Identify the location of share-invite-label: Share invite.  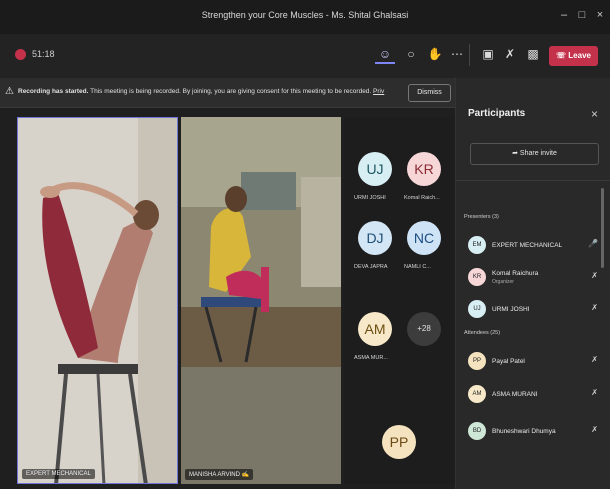
(538, 153).